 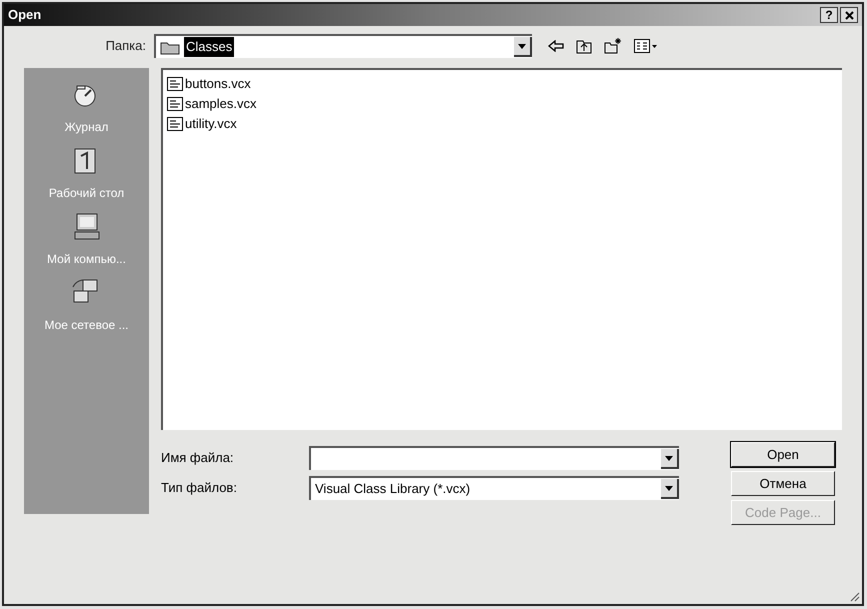 What do you see at coordinates (343, 46) in the screenshot?
I see `folder-dropdown: Classes` at bounding box center [343, 46].